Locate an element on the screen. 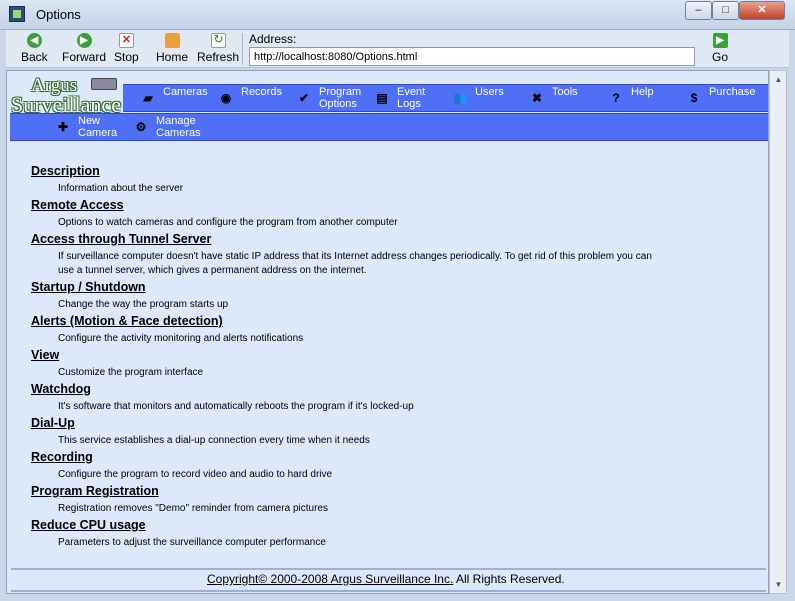  home-label: Home is located at coordinates (172, 57).